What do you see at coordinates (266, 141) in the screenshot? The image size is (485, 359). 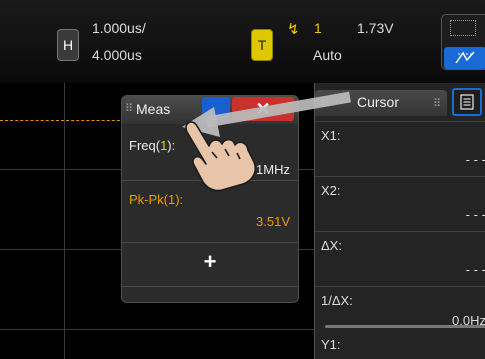 I see `drag-gesture-overlay` at bounding box center [266, 141].